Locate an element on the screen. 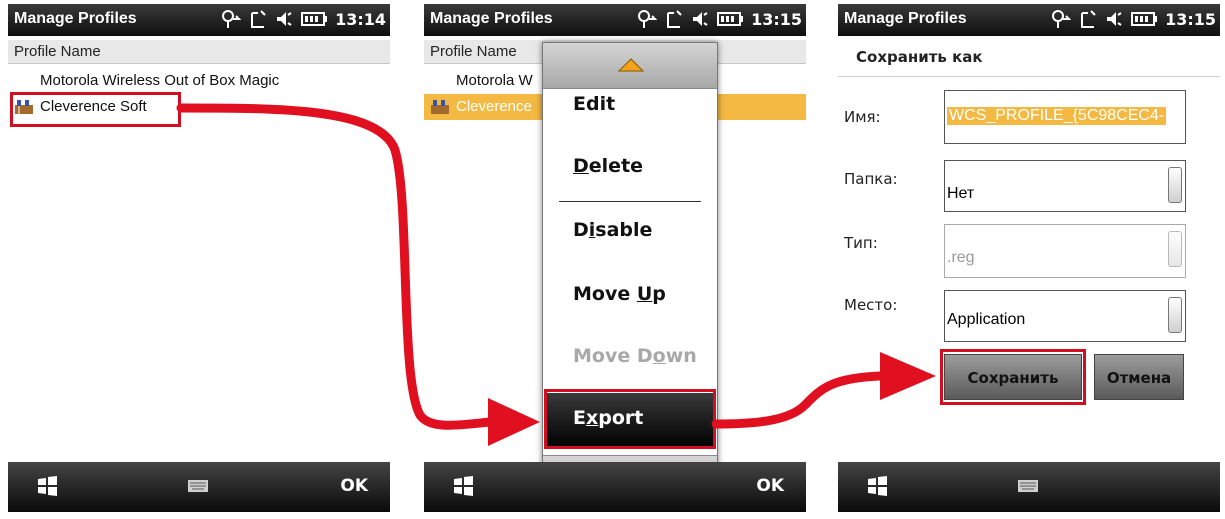 The width and height of the screenshot is (1225, 519). divider is located at coordinates (1029, 76).